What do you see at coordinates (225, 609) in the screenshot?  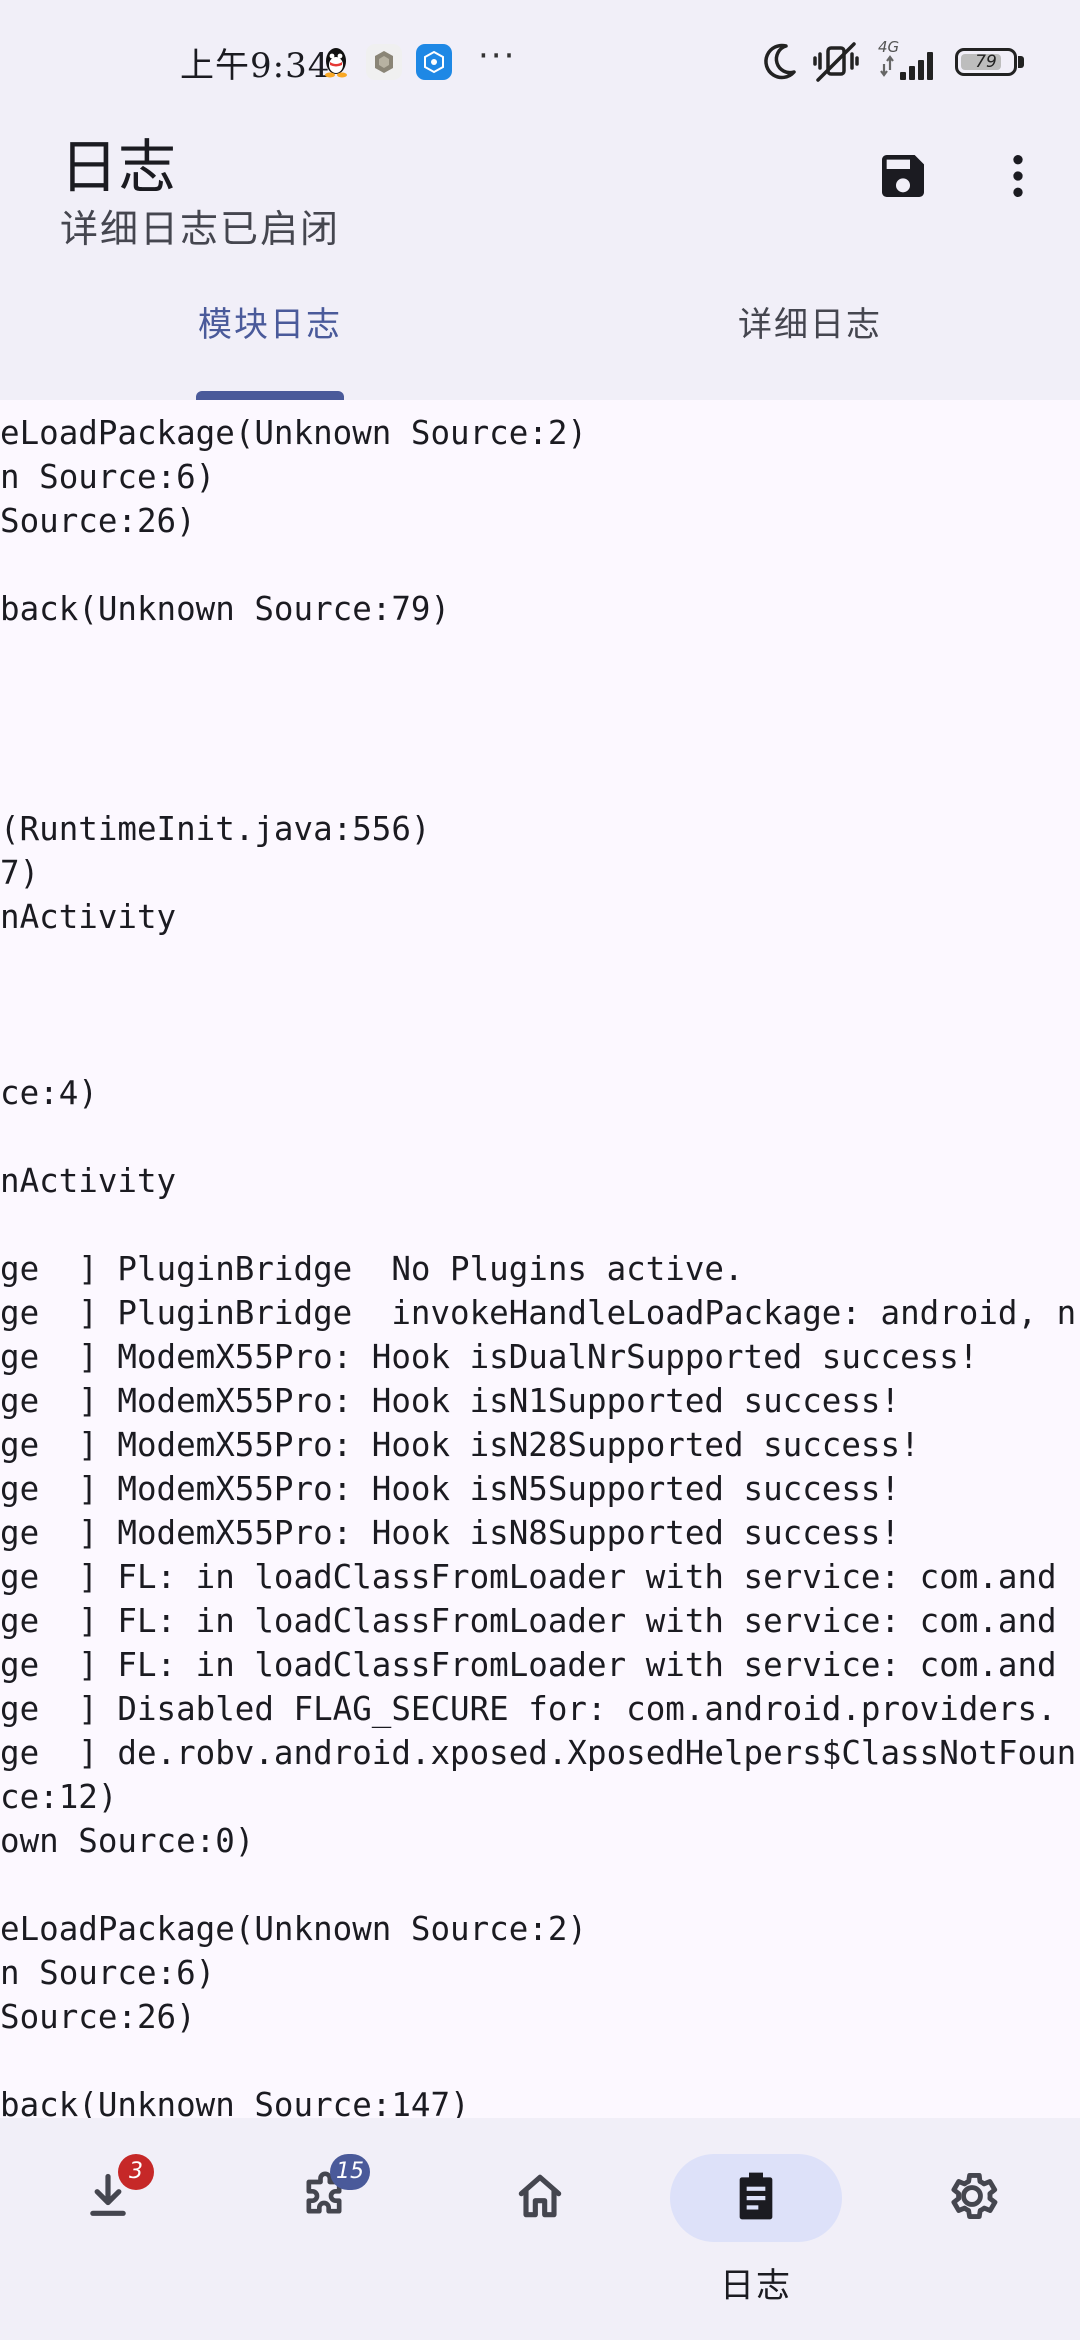 I see `log-line: back(Unknown Source:79)` at bounding box center [225, 609].